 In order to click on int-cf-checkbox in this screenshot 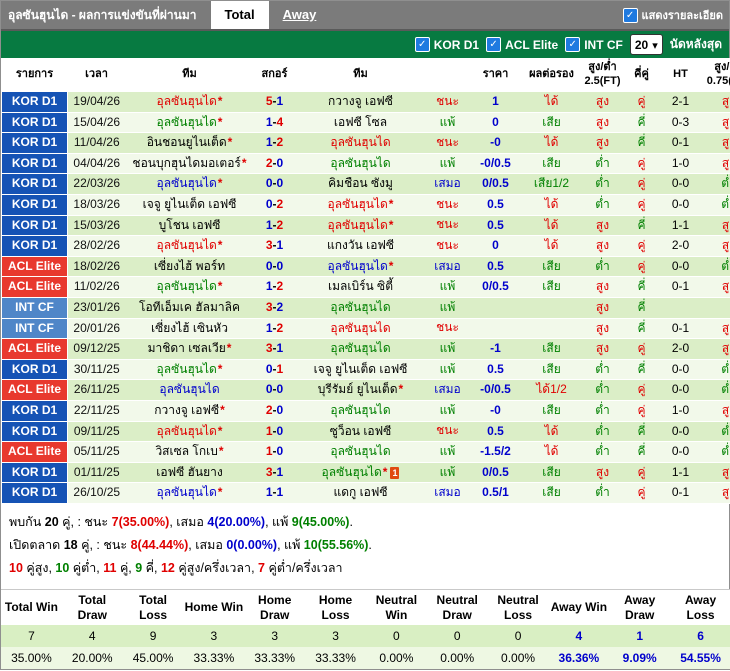, I will do `click(573, 44)`.